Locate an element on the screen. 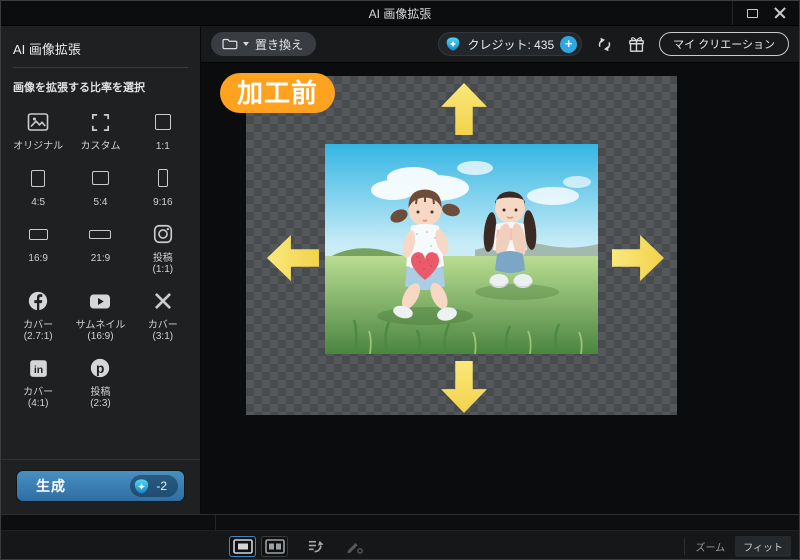 The height and width of the screenshot is (560, 800). ratio-option-sub: (1:1) is located at coordinates (163, 269).